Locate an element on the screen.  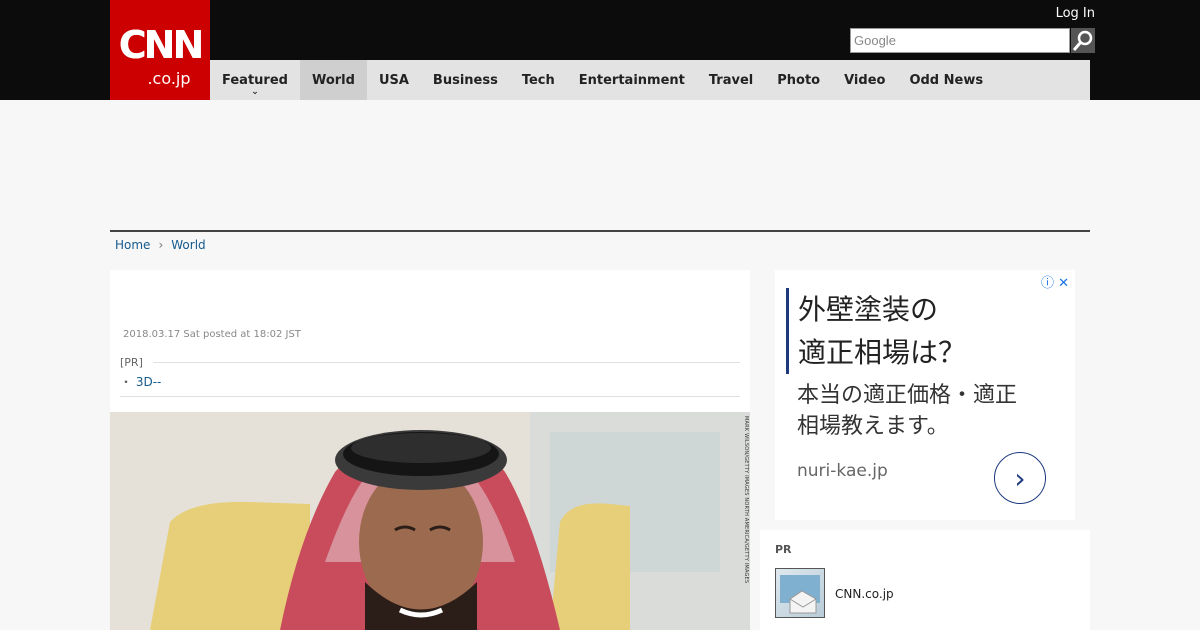
pr-panel: PR CNN.co.jp is located at coordinates (925, 580).